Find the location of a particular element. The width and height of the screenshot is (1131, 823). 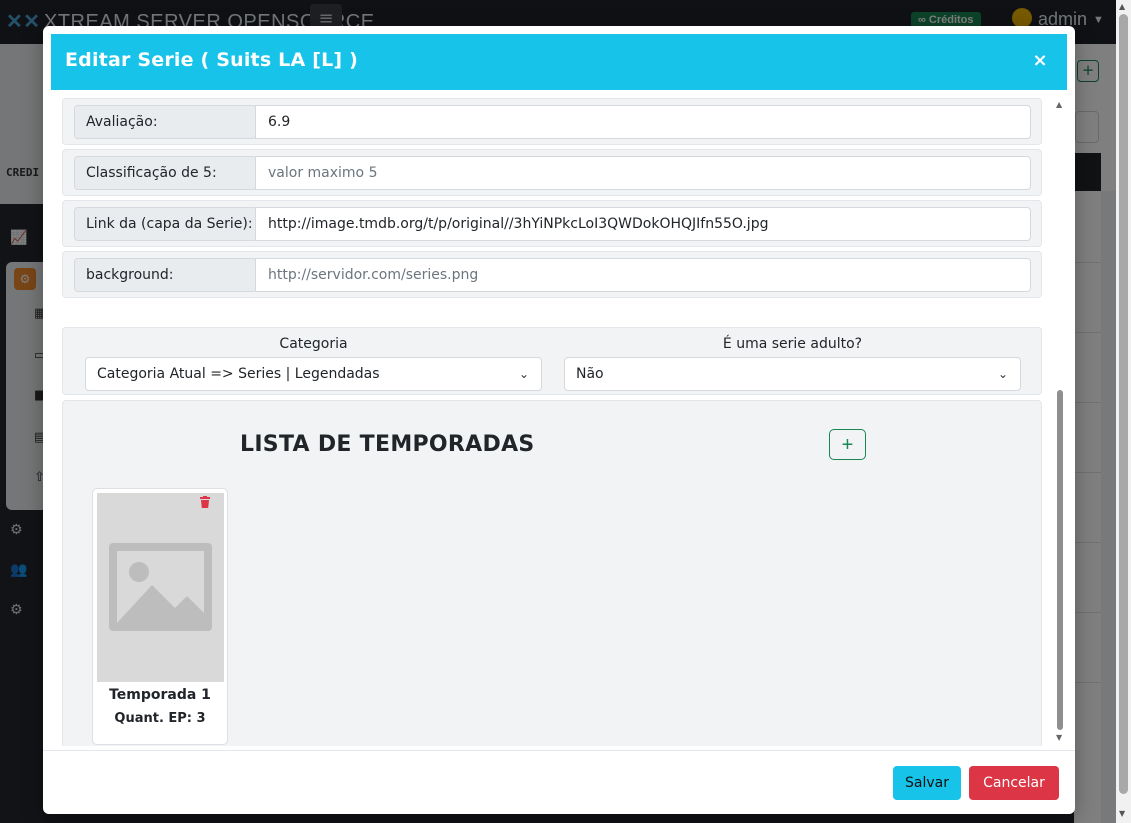

season-image-placeholder is located at coordinates (160, 587).